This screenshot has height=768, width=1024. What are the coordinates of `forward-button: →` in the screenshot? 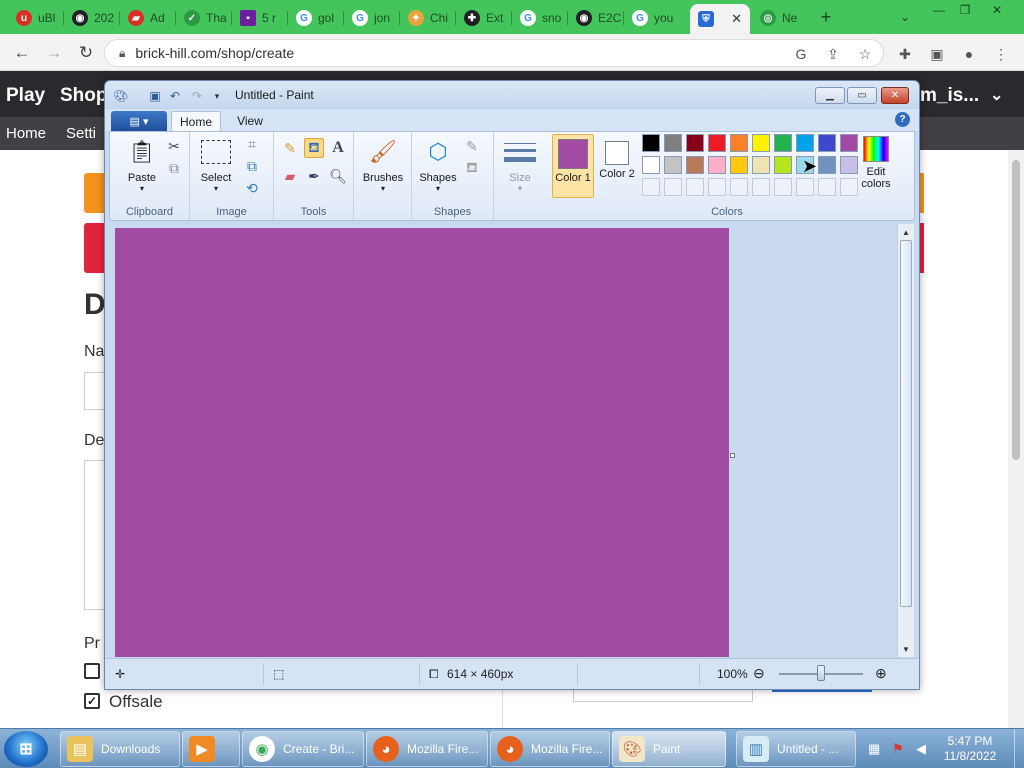 It's located at (54, 53).